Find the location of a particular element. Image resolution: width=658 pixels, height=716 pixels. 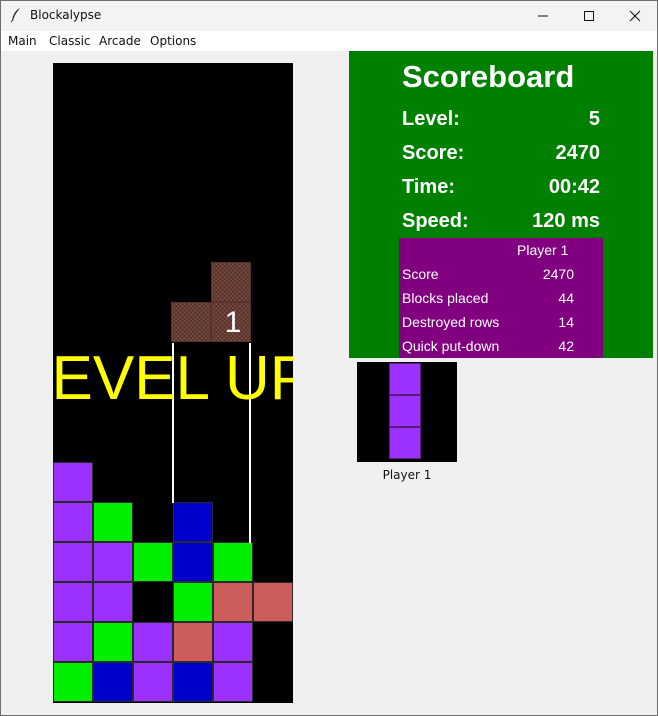

window-title: Blockalypse is located at coordinates (66, 15).